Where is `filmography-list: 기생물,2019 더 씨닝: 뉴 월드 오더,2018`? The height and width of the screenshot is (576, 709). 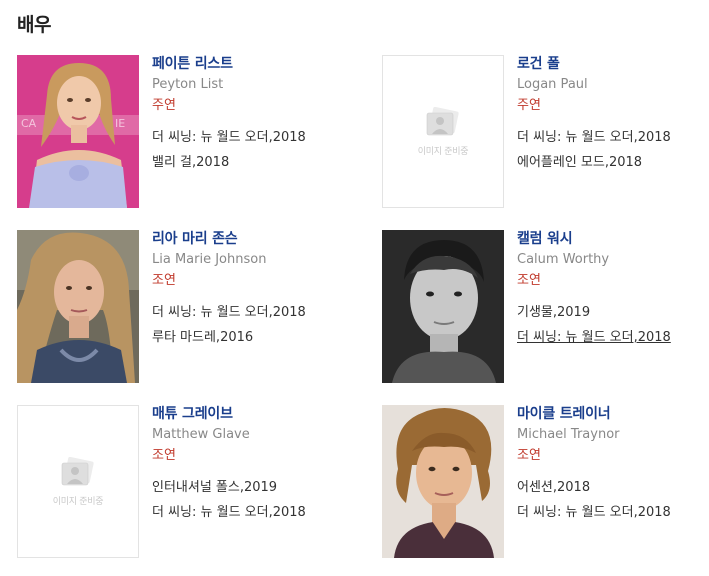 filmography-list: 기생물,2019 더 씨닝: 뉴 월드 오더,2018 is located at coordinates (613, 325).